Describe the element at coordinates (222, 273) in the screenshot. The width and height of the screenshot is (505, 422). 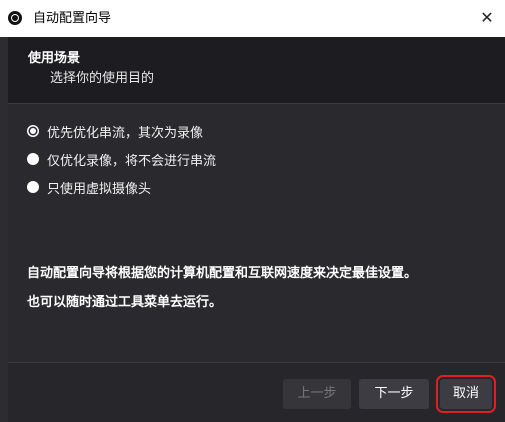
I see `info-text-line1: 自动配置向导将根据您的计算机配置和互联网速度来决定最佳设置。` at that location.